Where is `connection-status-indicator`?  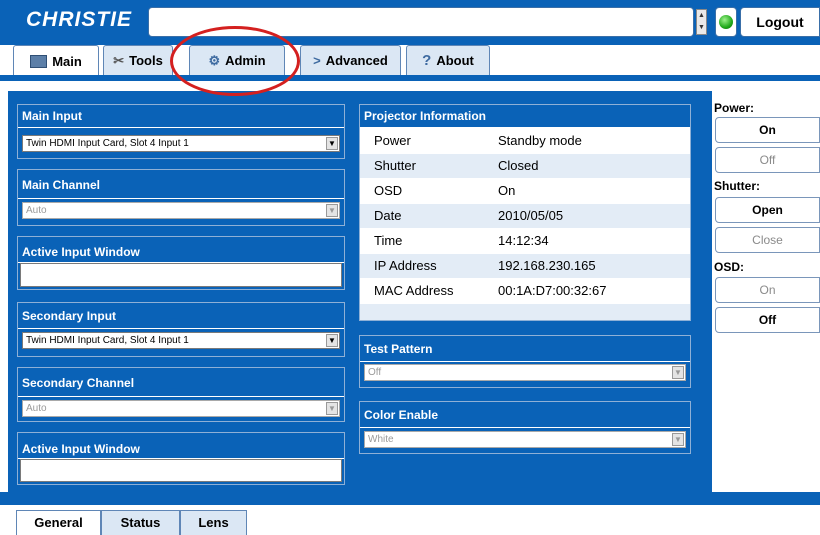
connection-status-indicator is located at coordinates (726, 22).